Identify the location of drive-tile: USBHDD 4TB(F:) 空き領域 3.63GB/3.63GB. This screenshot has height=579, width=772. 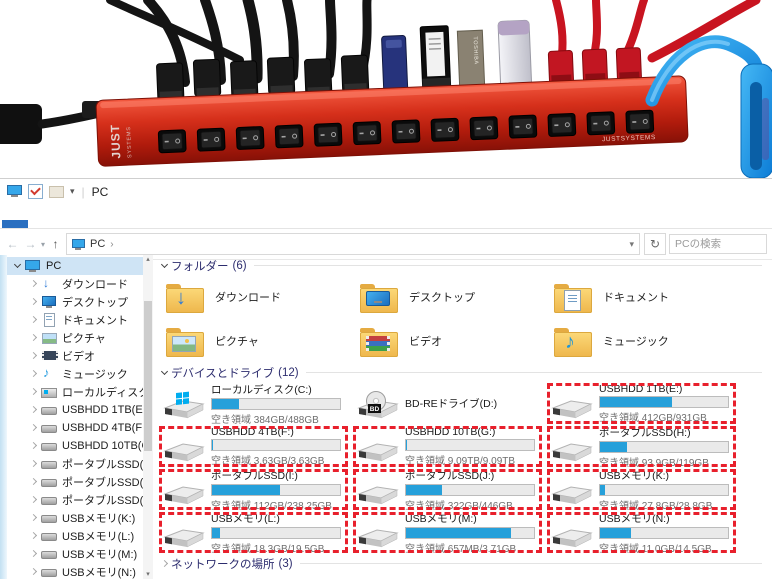
(256, 446).